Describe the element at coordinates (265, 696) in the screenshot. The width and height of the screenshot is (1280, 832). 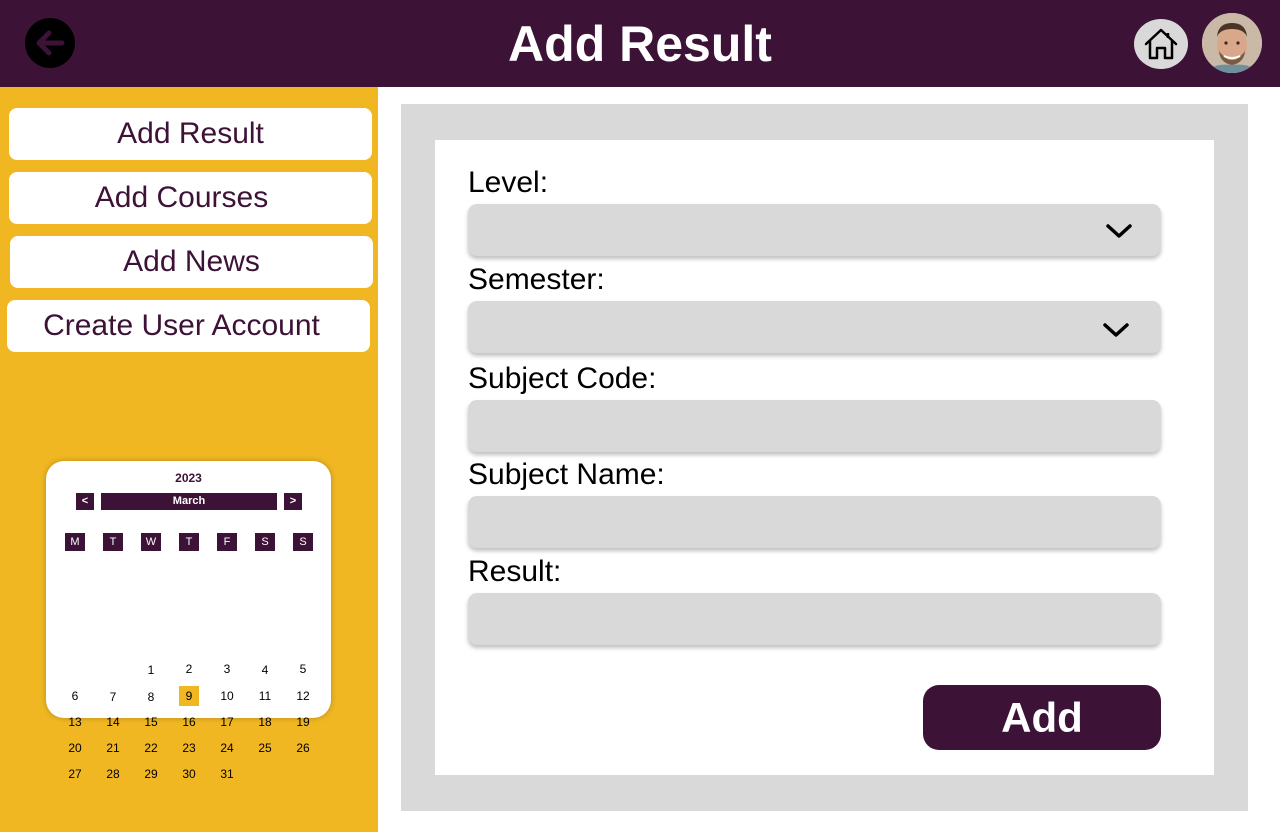
I see `calendar-day: 11` at that location.